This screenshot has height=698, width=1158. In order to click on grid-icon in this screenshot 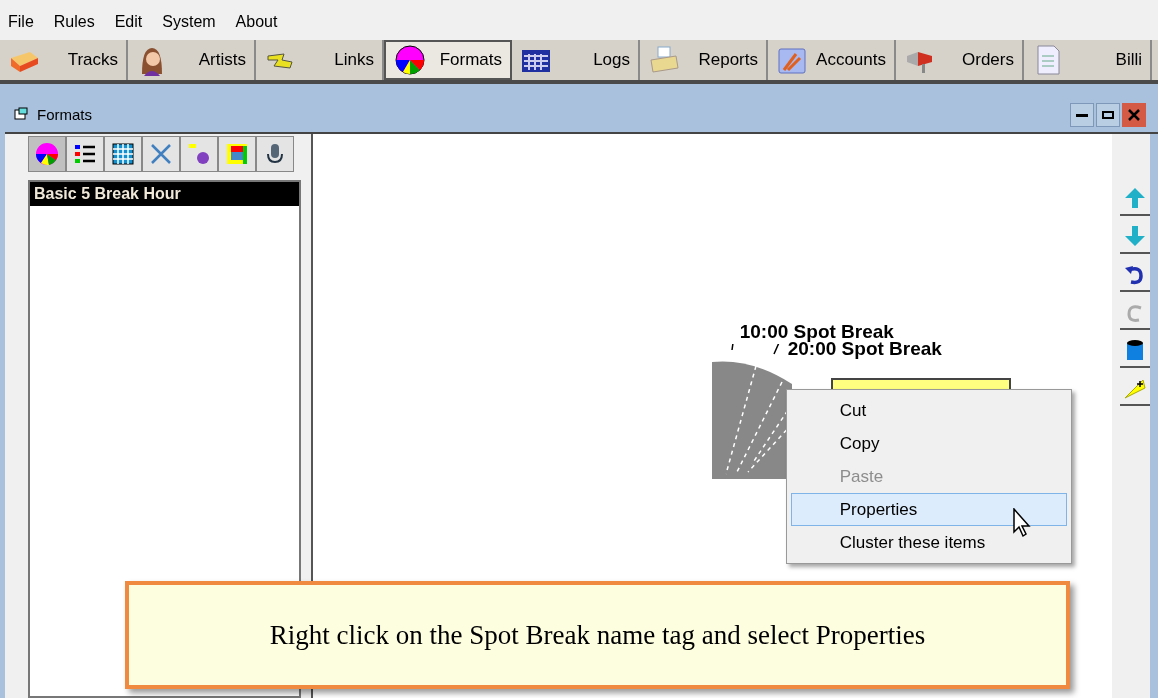, I will do `click(123, 154)`.